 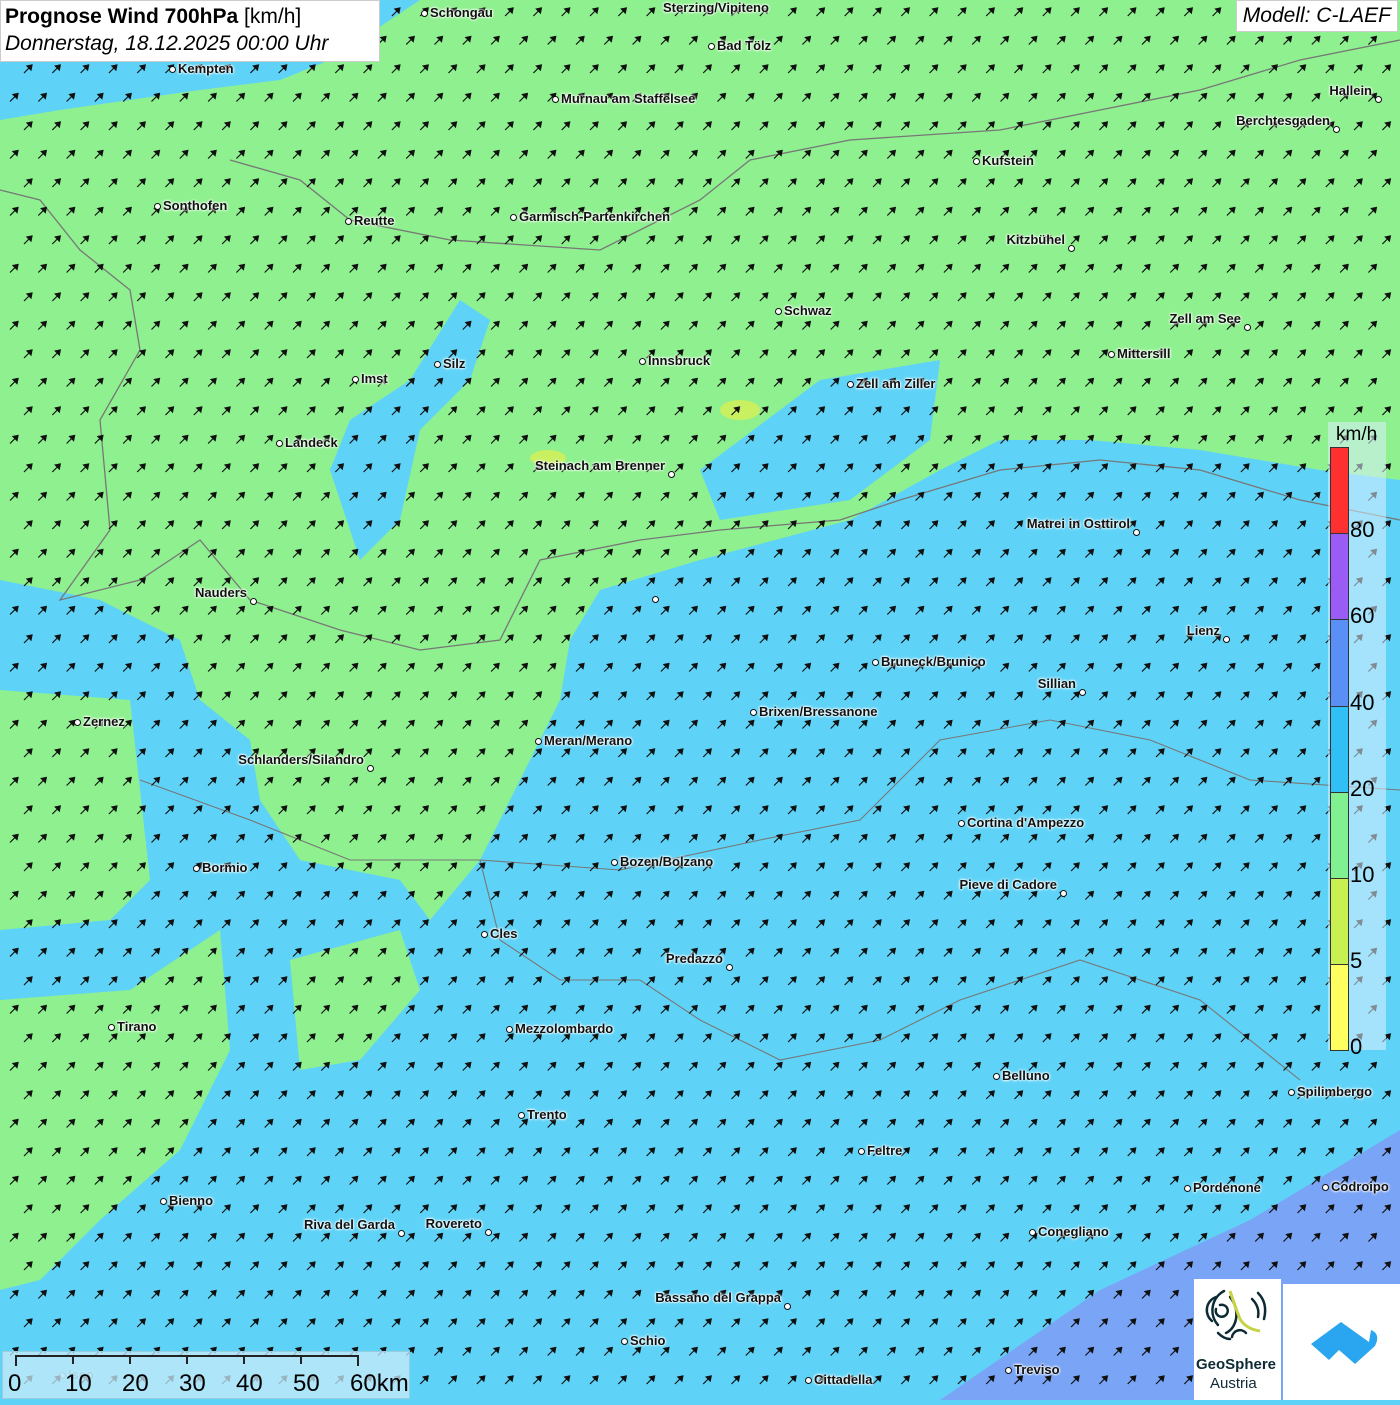 What do you see at coordinates (595, 216) in the screenshot?
I see `city-label: Garmisch-Partenkirchen` at bounding box center [595, 216].